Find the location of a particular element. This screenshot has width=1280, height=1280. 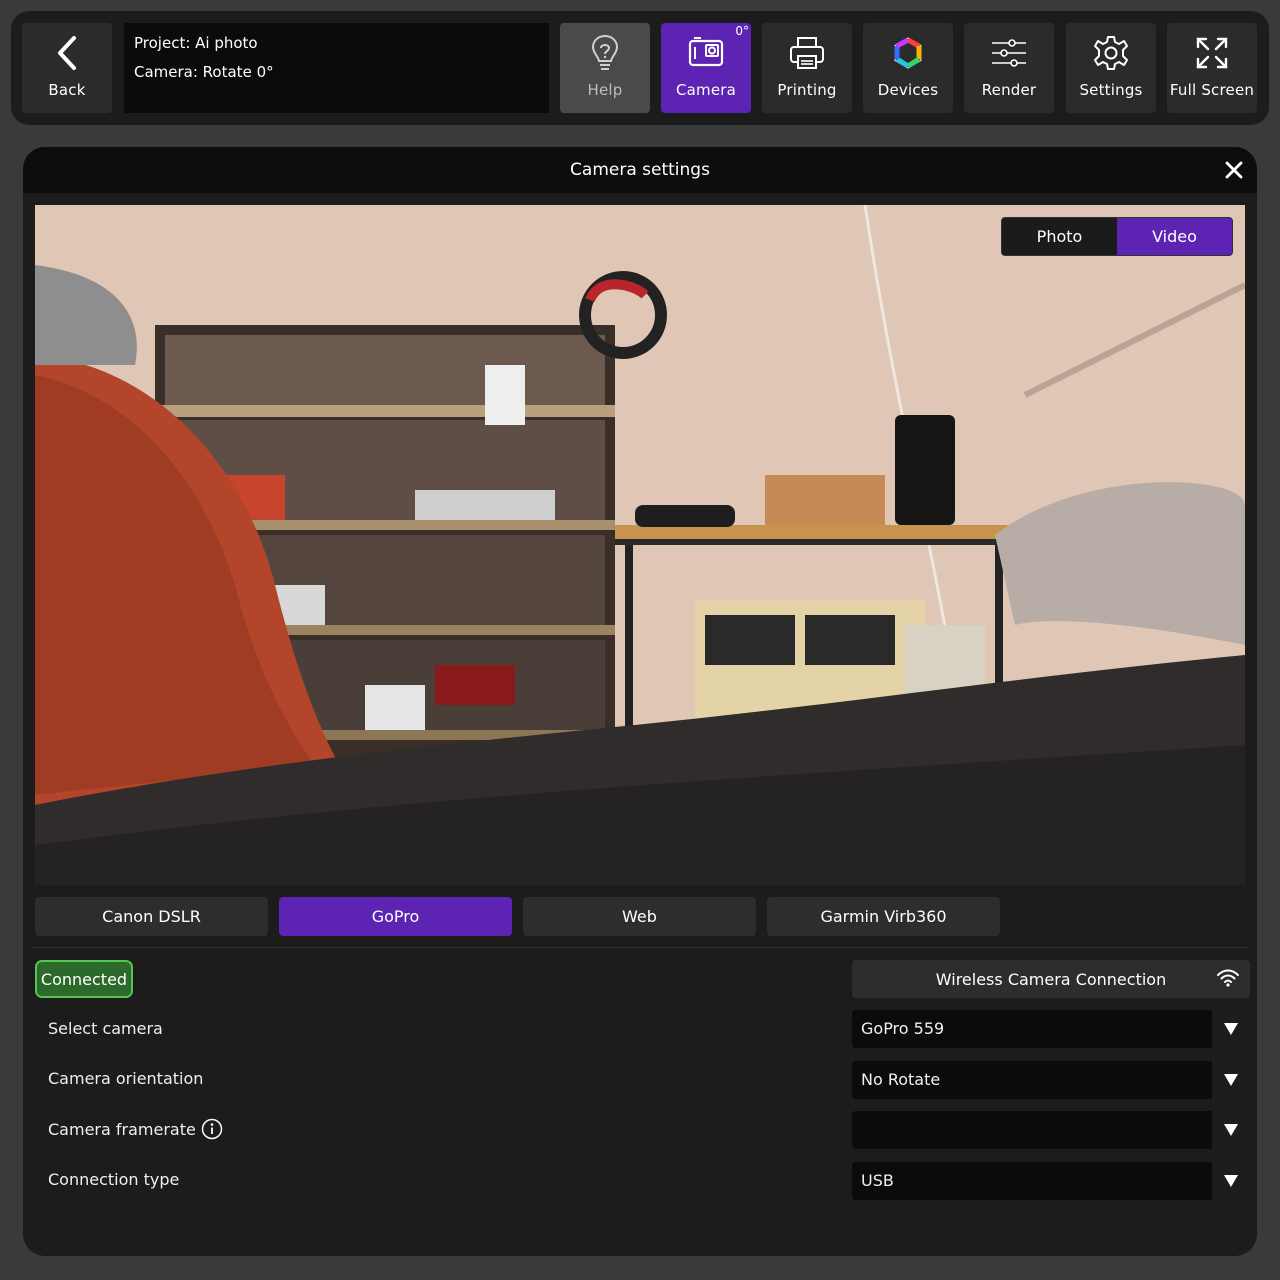

printing-label: Printing is located at coordinates (807, 90).